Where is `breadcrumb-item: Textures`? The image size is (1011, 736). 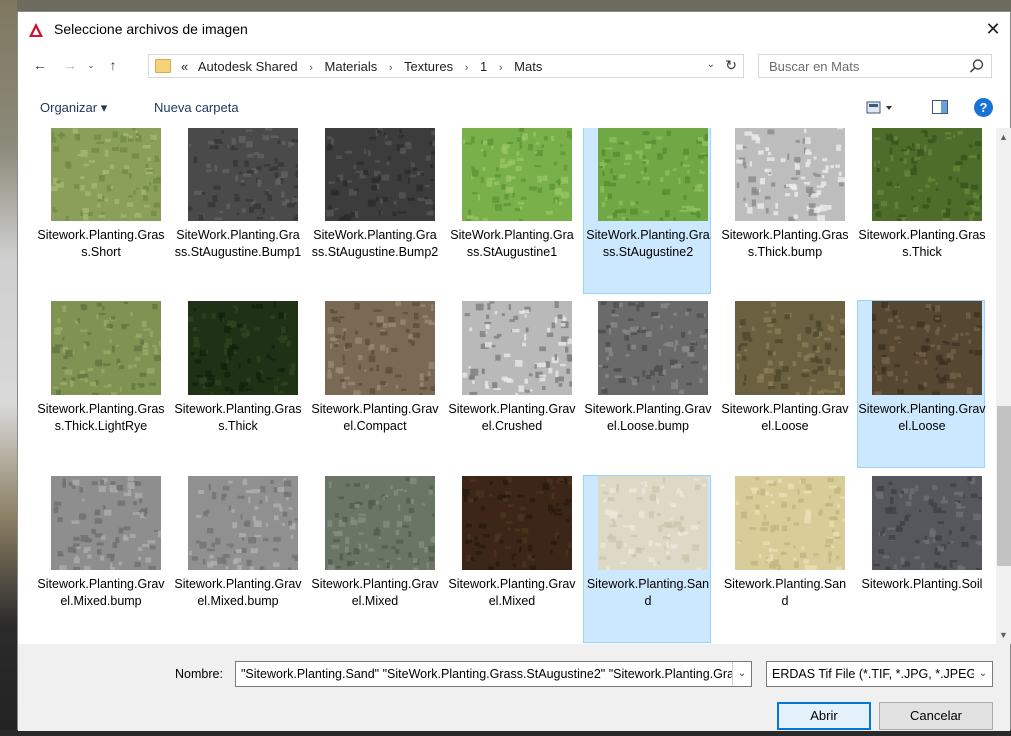 breadcrumb-item: Textures is located at coordinates (428, 66).